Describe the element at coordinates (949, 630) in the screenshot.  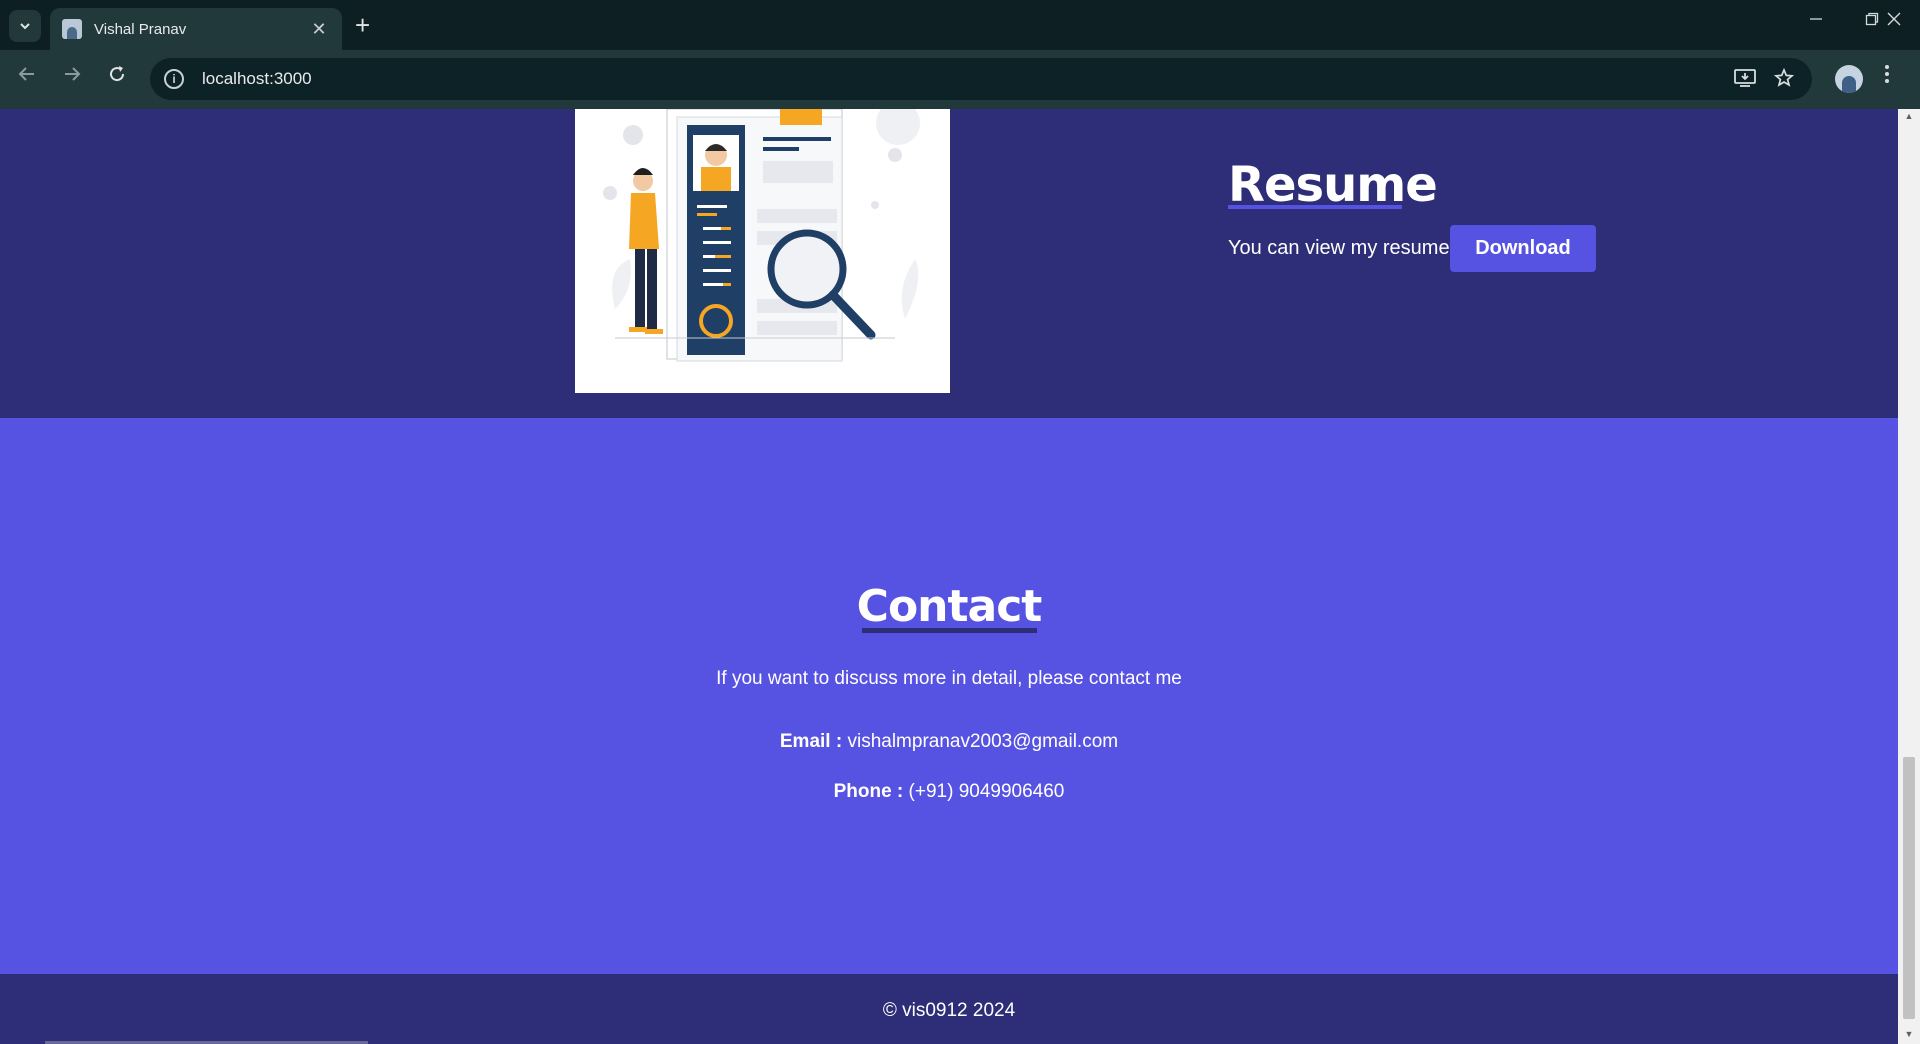
I see `contact-heading-underline` at that location.